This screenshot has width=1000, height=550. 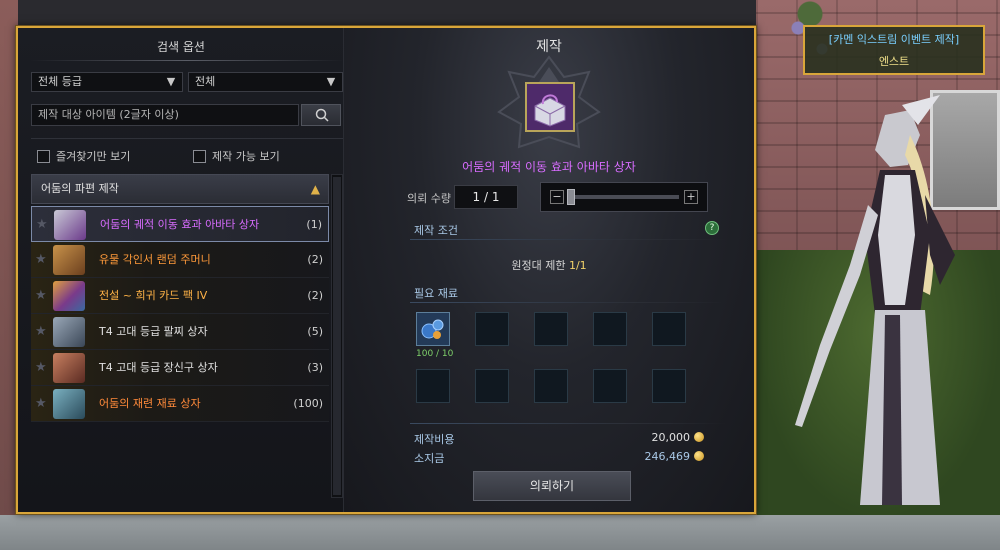 I want to click on list-scrollbar, so click(x=337, y=336).